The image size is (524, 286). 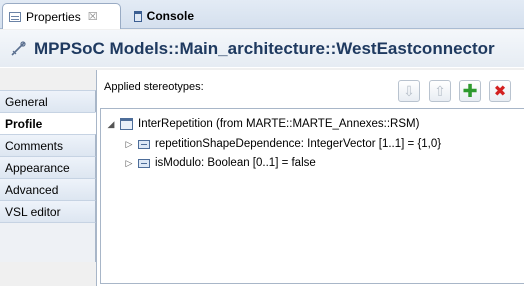 I want to click on property-label: isModulo: Boolean [0..1] = false, so click(x=235, y=163).